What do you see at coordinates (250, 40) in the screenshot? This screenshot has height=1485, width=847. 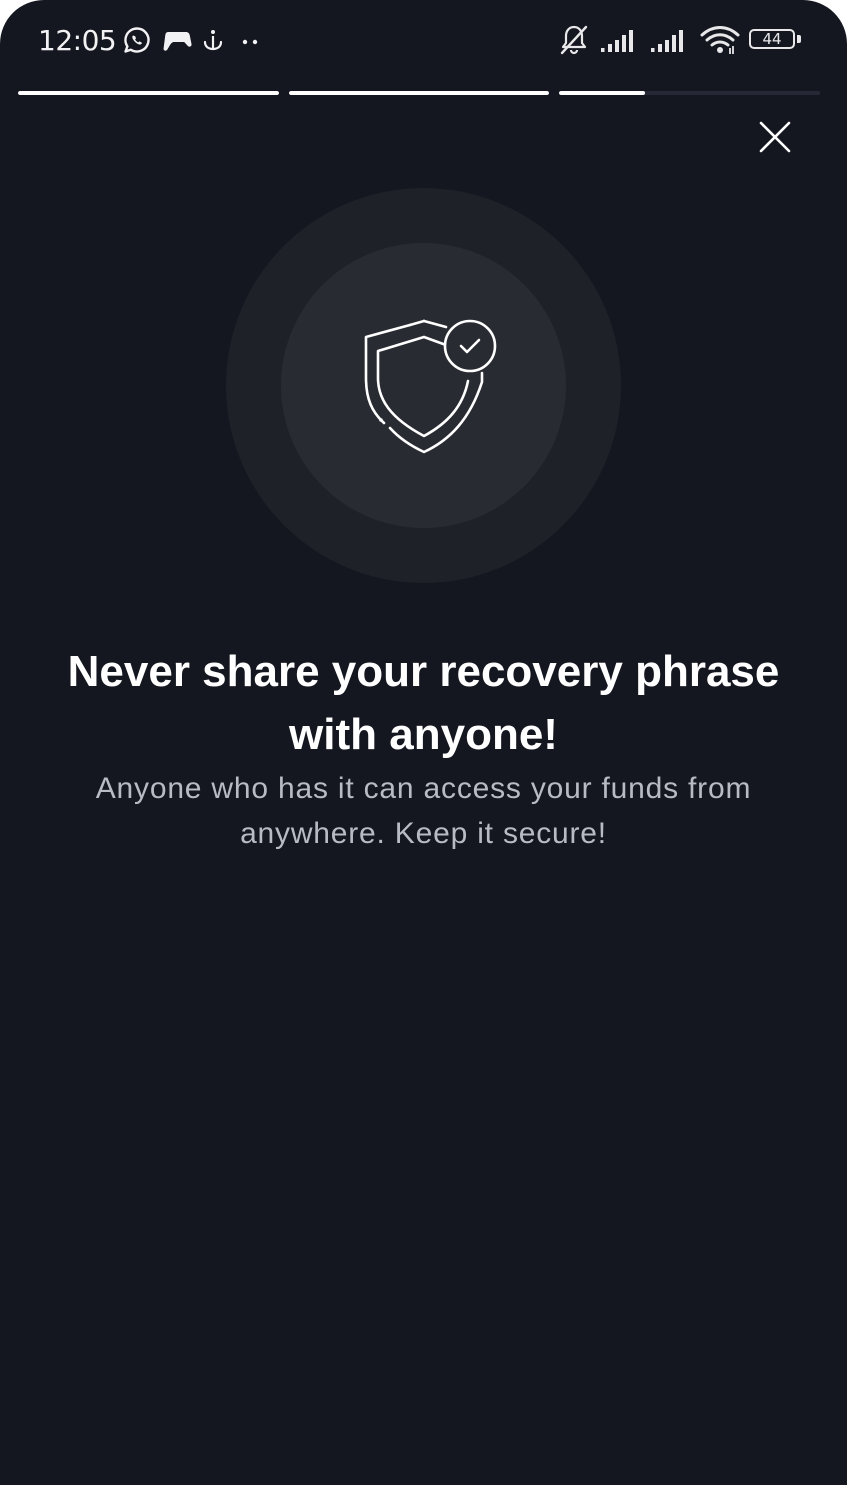 I see `more-dots-icon` at bounding box center [250, 40].